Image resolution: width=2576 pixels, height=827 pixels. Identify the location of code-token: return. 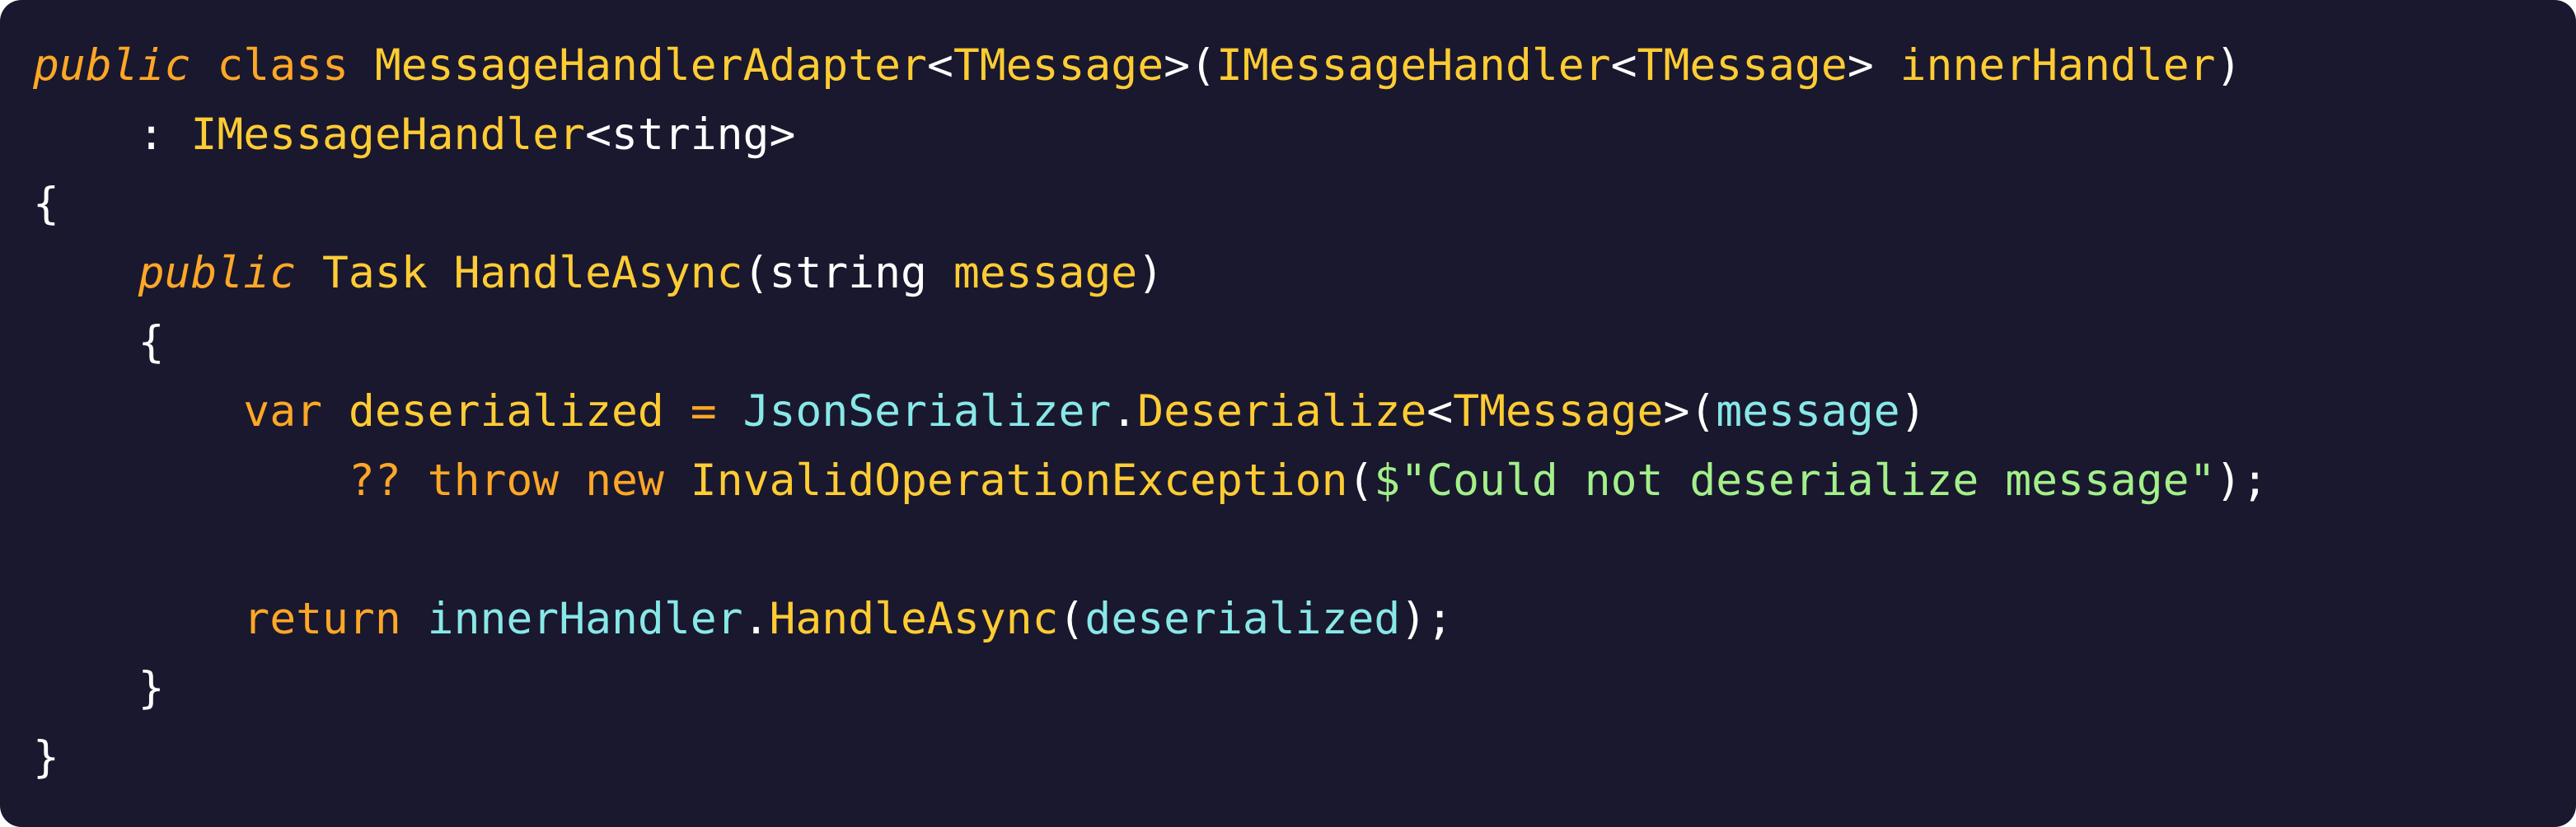
(322, 619).